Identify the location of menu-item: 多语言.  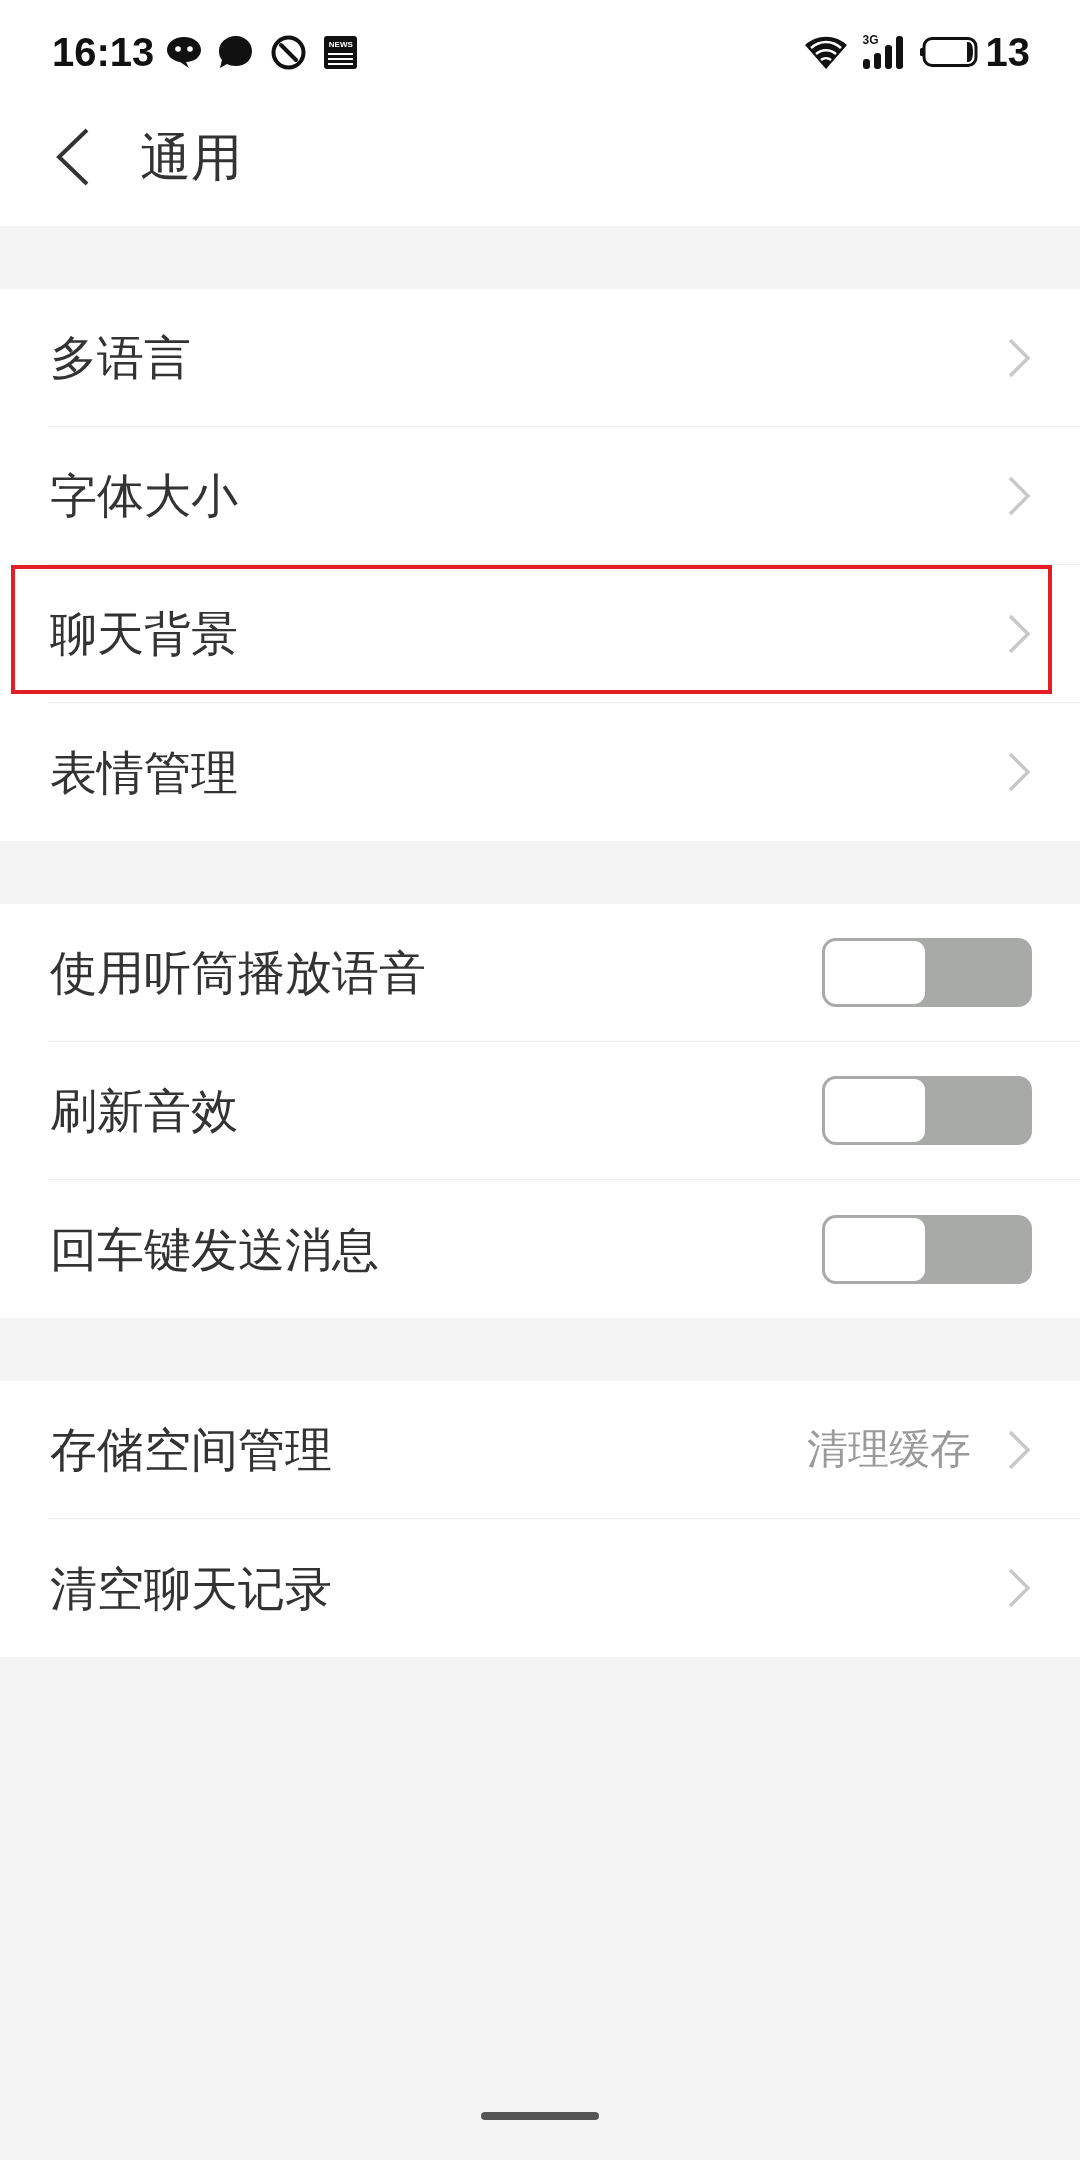
(564, 358).